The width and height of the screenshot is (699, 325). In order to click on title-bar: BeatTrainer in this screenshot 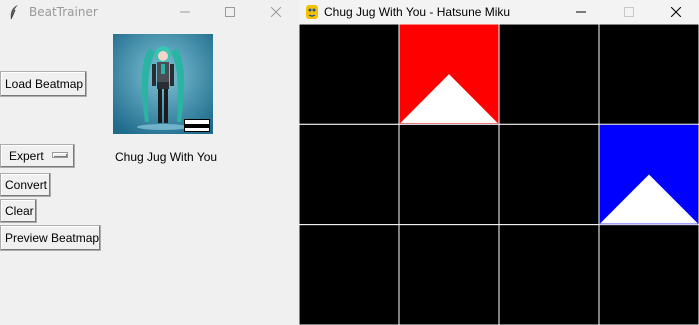, I will do `click(150, 12)`.